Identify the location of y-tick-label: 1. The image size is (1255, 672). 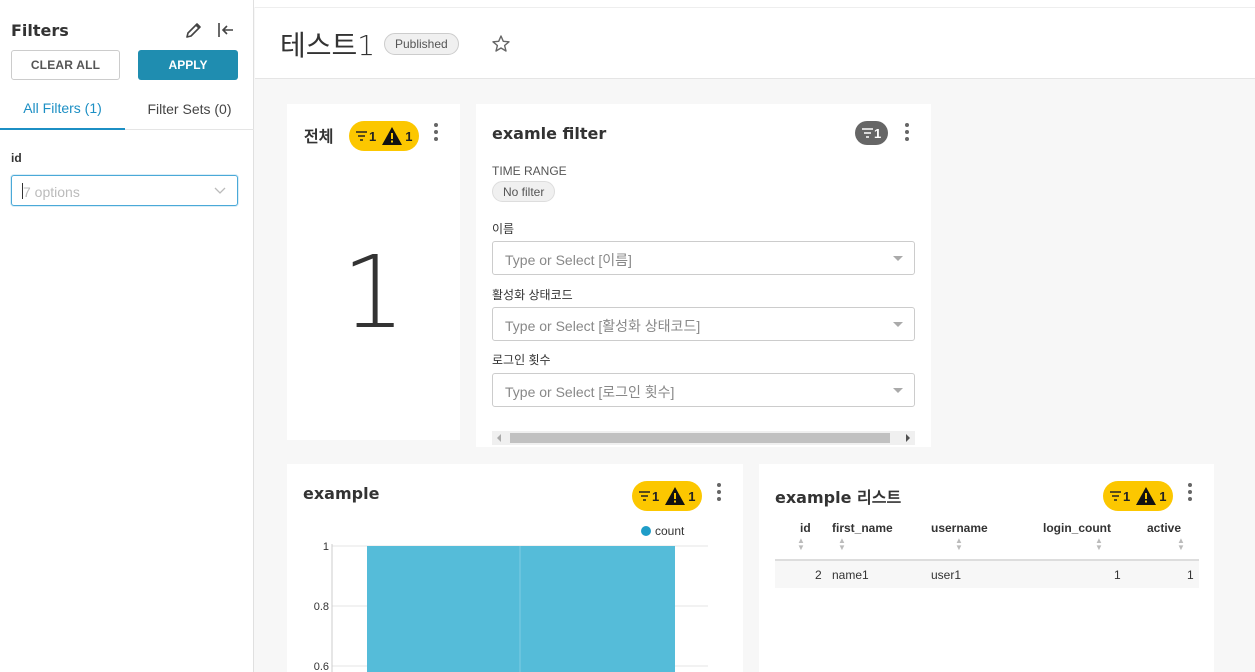
(326, 547).